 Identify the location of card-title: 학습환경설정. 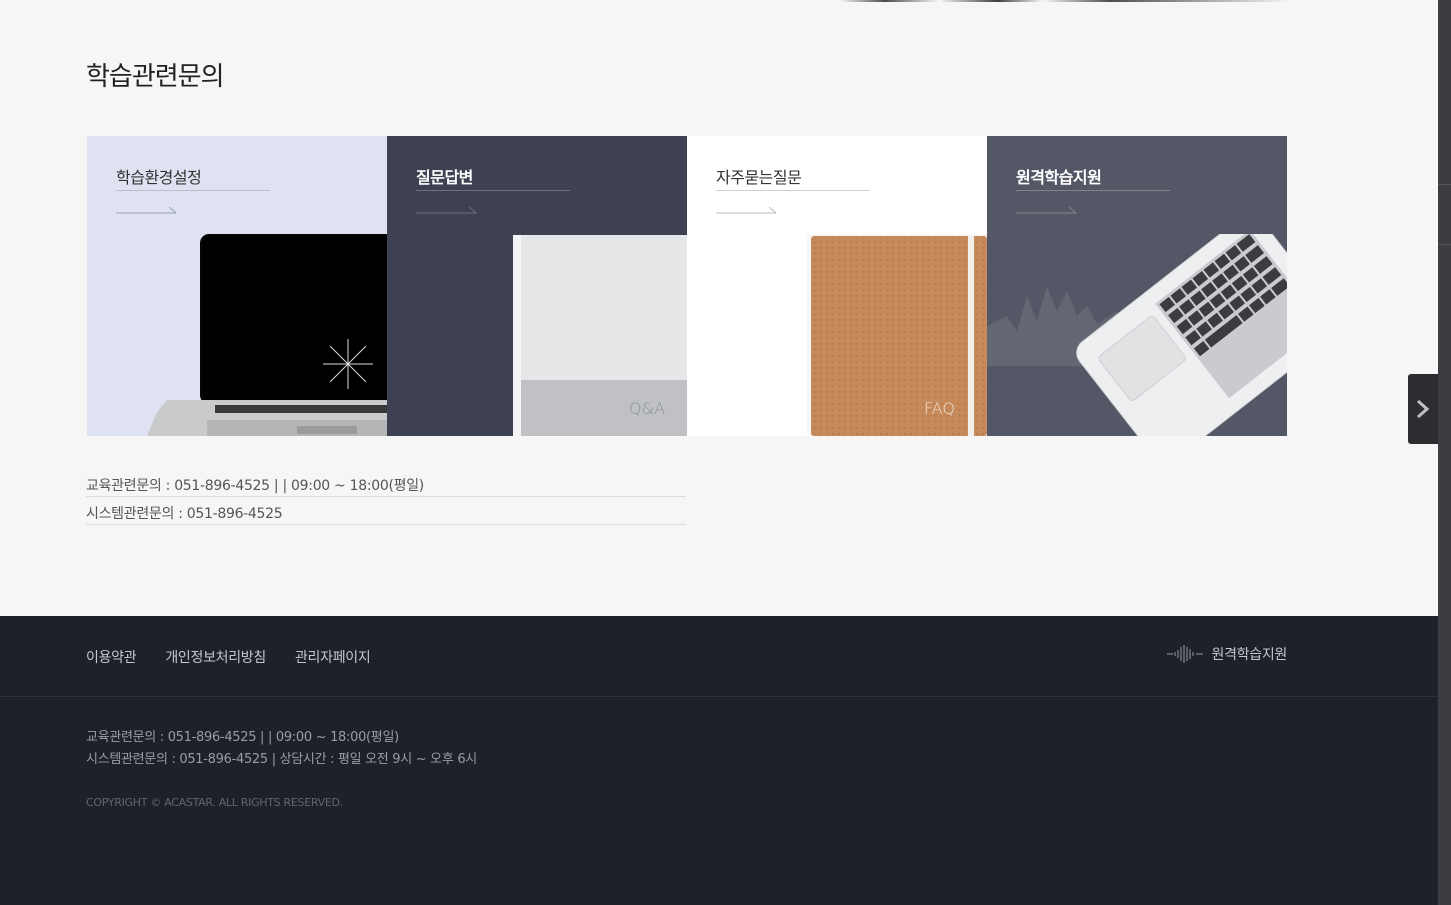
(193, 177).